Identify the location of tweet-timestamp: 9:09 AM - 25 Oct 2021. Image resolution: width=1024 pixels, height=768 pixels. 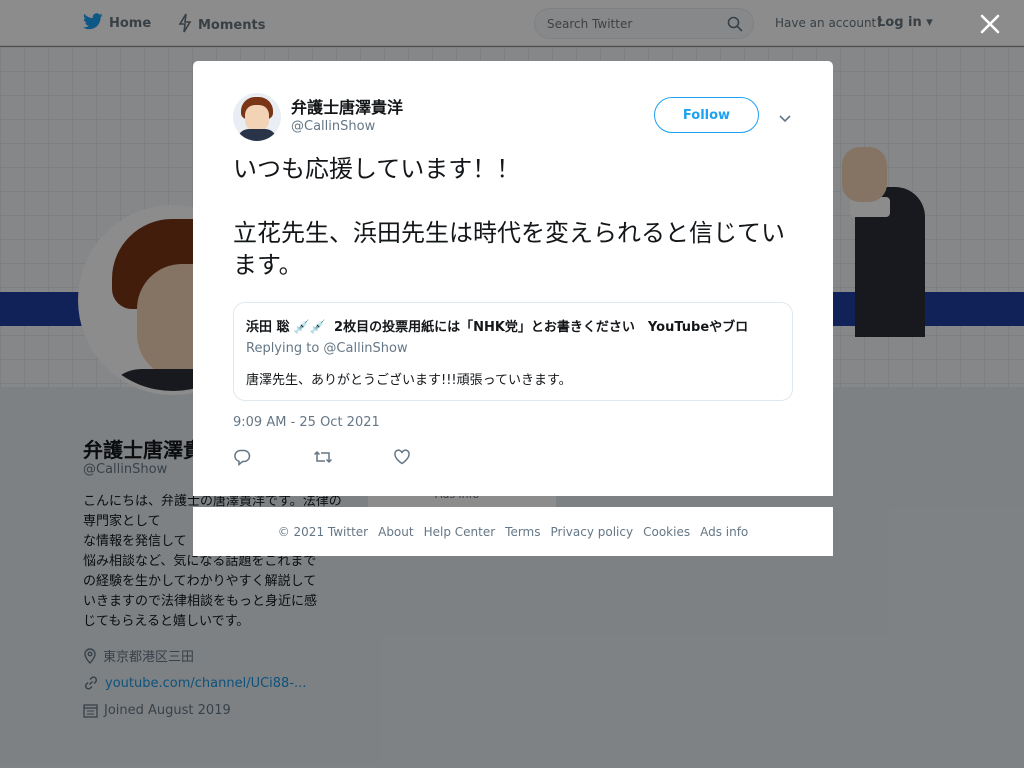
(306, 422).